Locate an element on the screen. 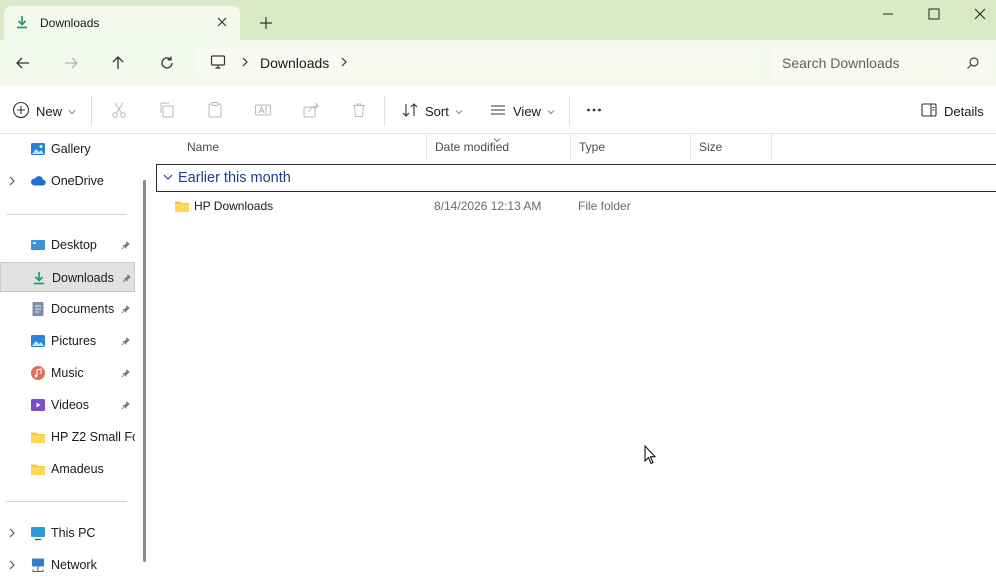 The width and height of the screenshot is (996, 587). gallery-icon is located at coordinates (38, 149).